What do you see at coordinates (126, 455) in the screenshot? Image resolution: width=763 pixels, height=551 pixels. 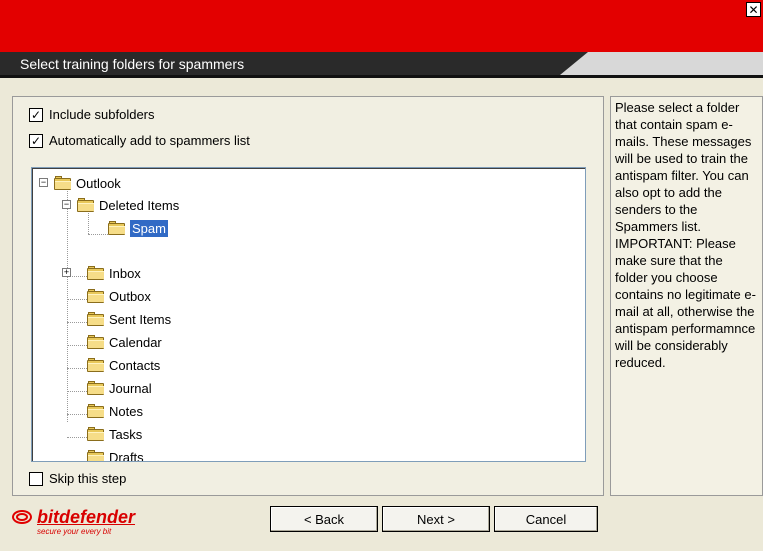 I see `tree-node-label: Drafts` at bounding box center [126, 455].